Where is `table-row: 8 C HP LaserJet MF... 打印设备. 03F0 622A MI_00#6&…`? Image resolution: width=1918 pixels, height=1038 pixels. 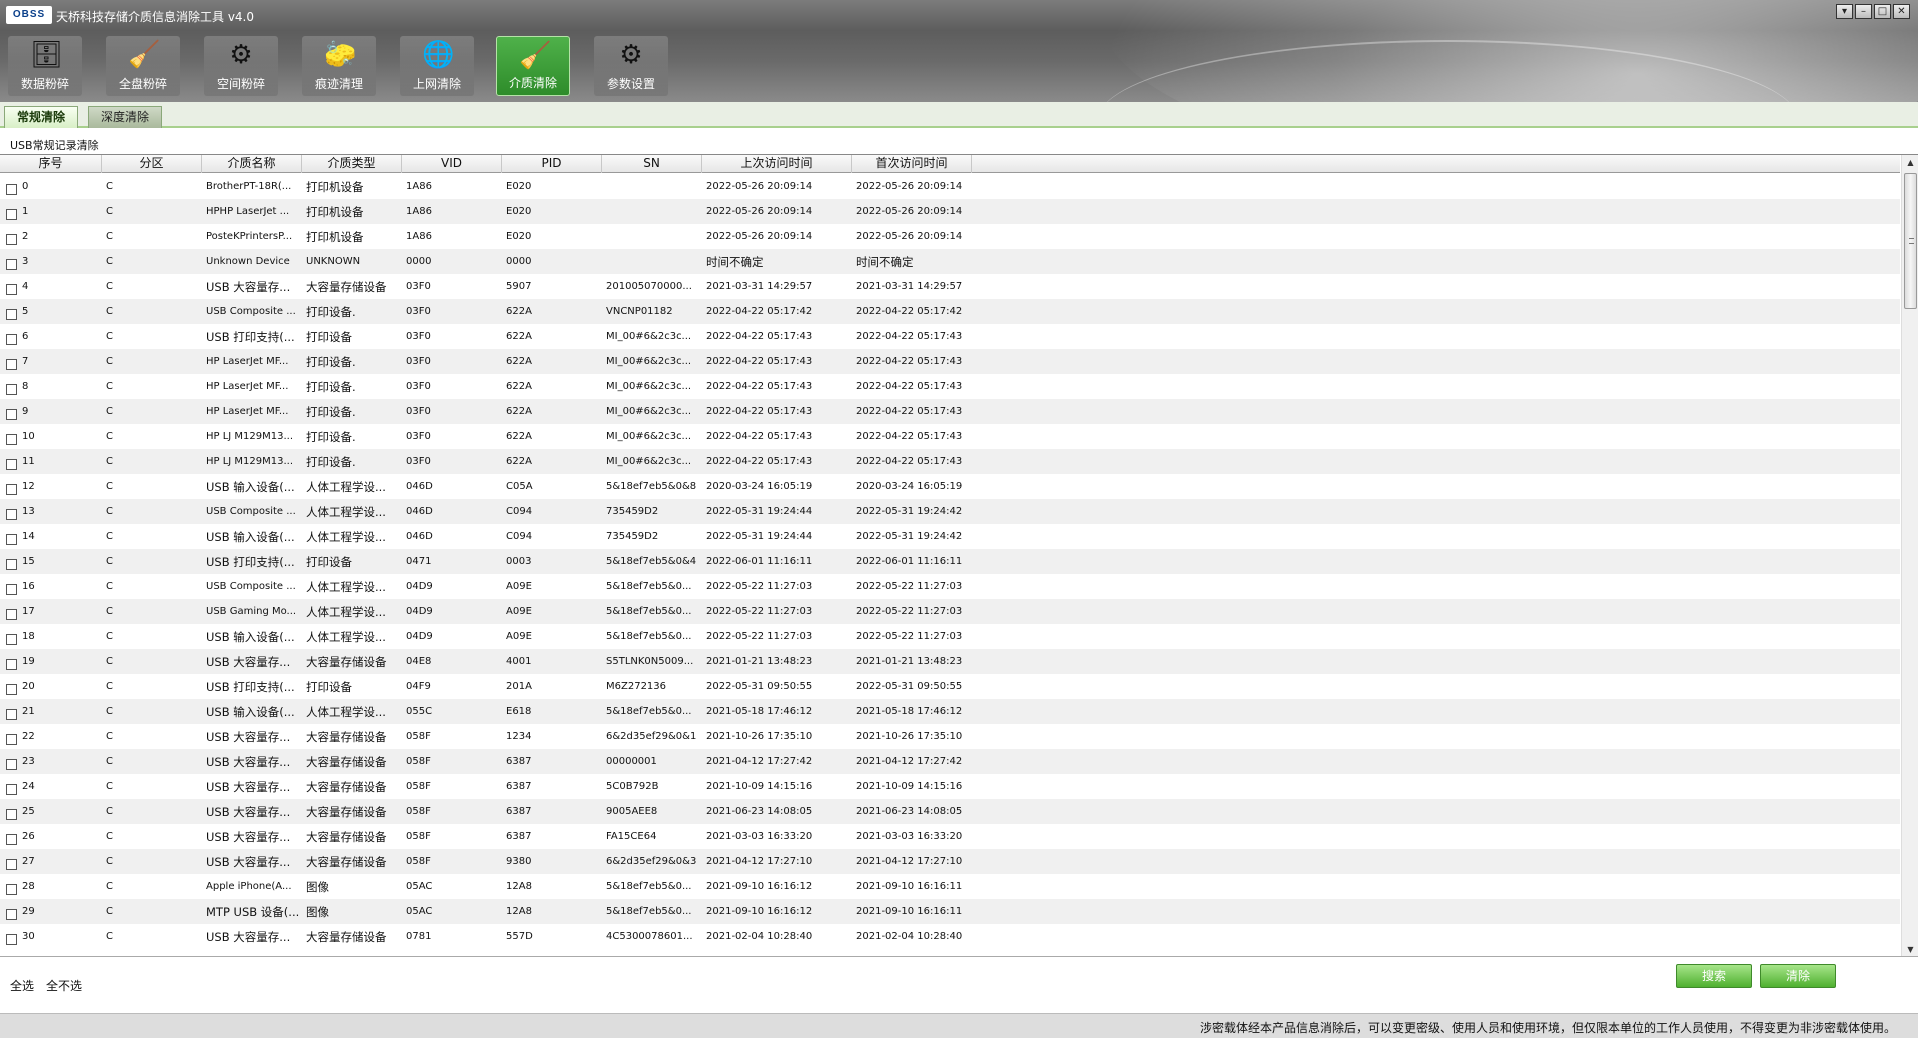 table-row: 8 C HP LaserJet MF... 打印设备. 03F0 622A MI_00#6&… is located at coordinates (950, 386).